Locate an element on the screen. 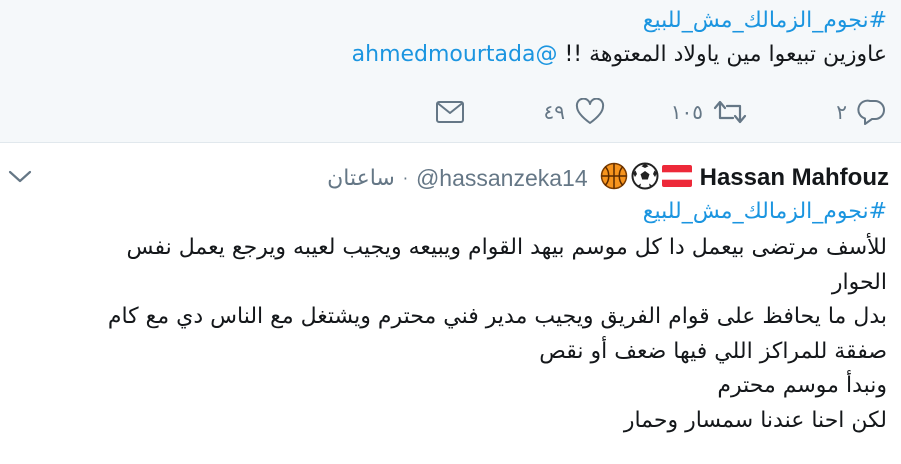 The image size is (901, 464). reply-button: ٢ is located at coordinates (861, 112).